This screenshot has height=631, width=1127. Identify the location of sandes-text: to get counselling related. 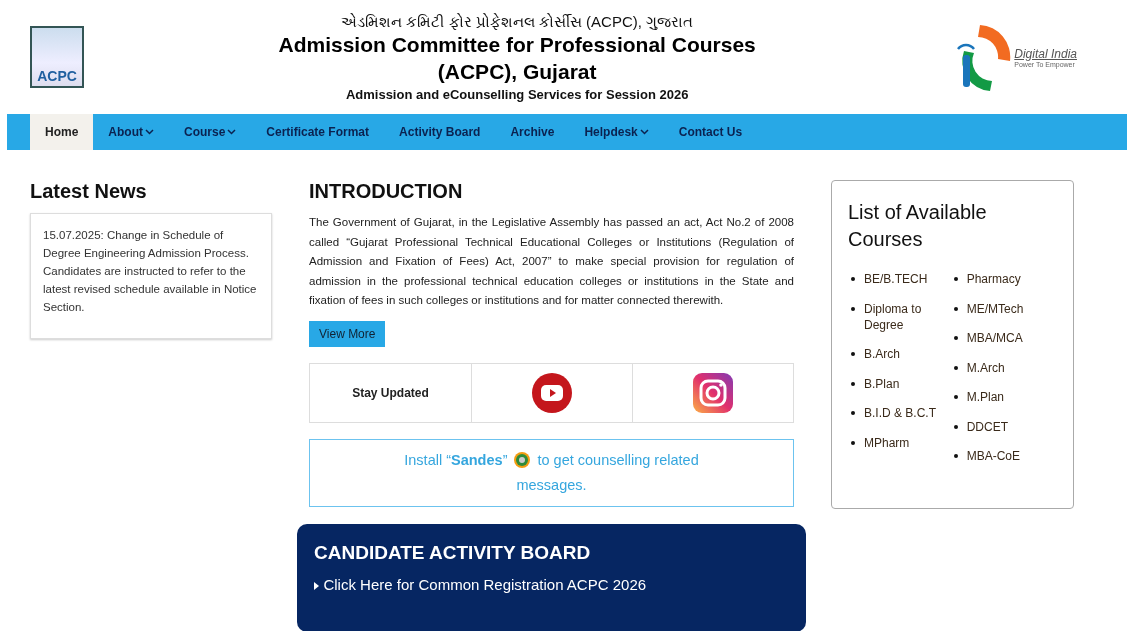
(618, 460).